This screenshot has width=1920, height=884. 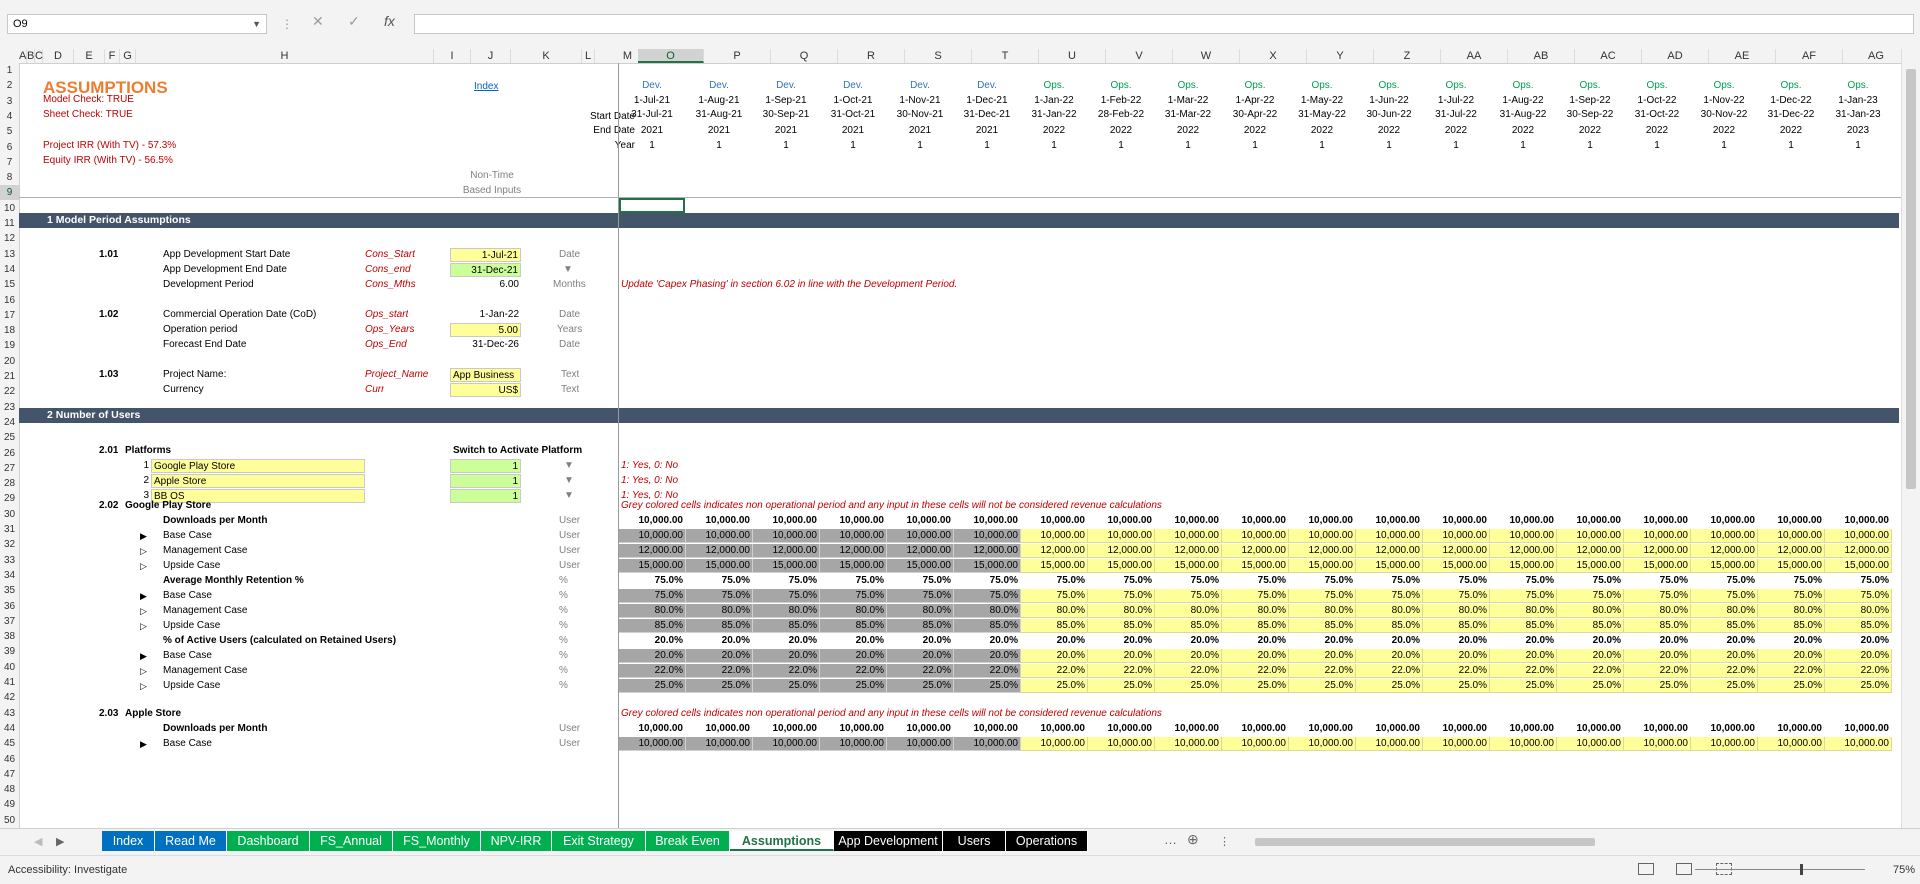 What do you see at coordinates (1206, 56) in the screenshot?
I see `column-header-w: W` at bounding box center [1206, 56].